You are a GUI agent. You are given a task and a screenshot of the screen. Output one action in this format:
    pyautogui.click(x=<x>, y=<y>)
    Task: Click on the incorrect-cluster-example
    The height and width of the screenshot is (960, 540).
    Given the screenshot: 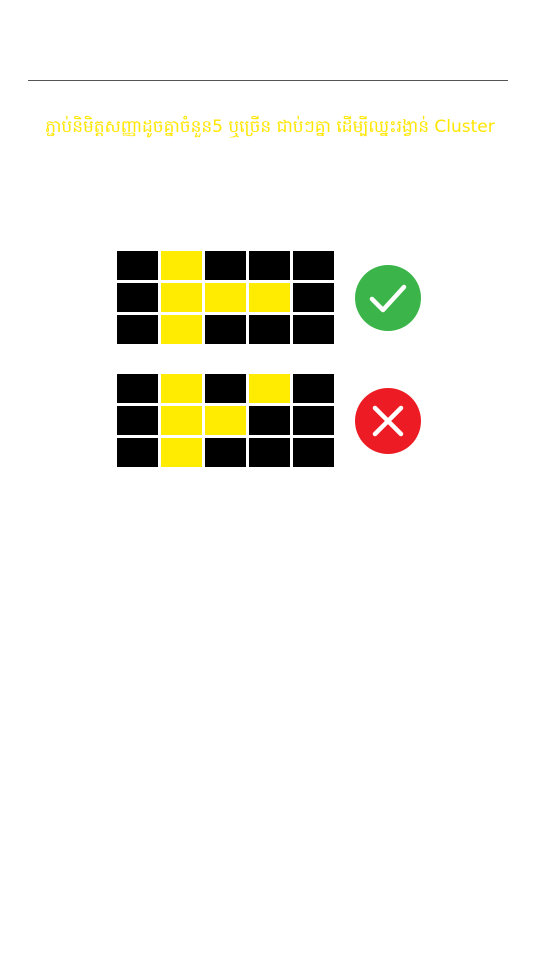 What is the action you would take?
    pyautogui.click(x=270, y=420)
    